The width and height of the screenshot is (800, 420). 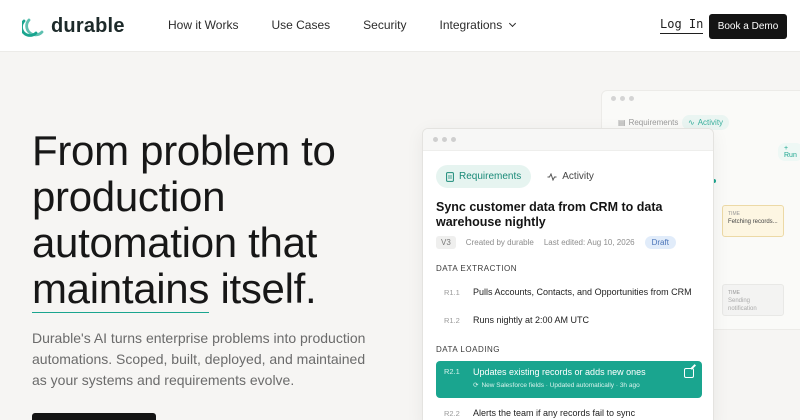 I want to click on tab-activity-label: Activity, so click(x=578, y=176).